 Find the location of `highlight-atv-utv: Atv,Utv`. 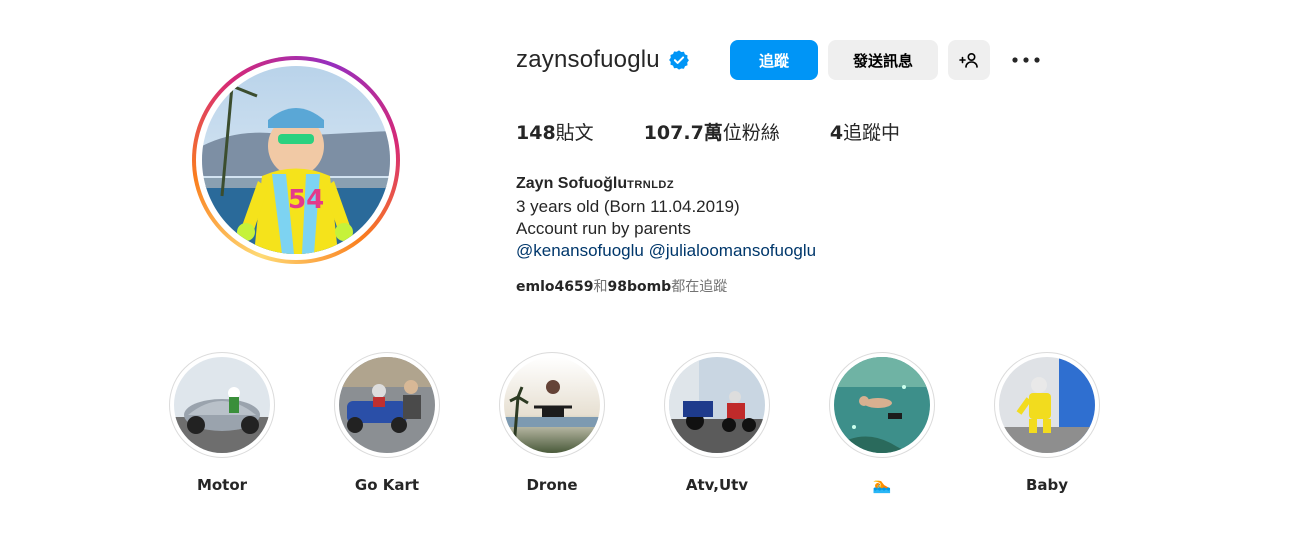

highlight-atv-utv: Atv,Utv is located at coordinates (717, 423).